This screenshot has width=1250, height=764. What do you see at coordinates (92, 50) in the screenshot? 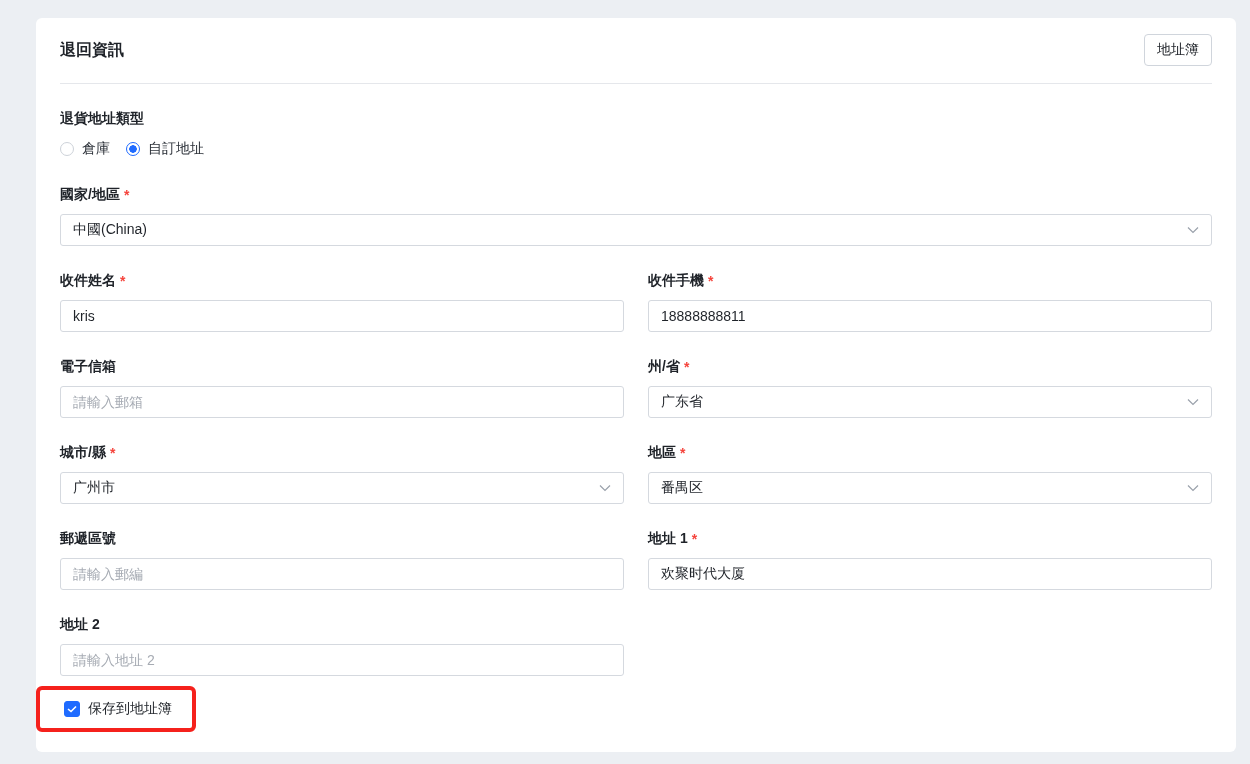
I see `section-title: 退回資訊` at bounding box center [92, 50].